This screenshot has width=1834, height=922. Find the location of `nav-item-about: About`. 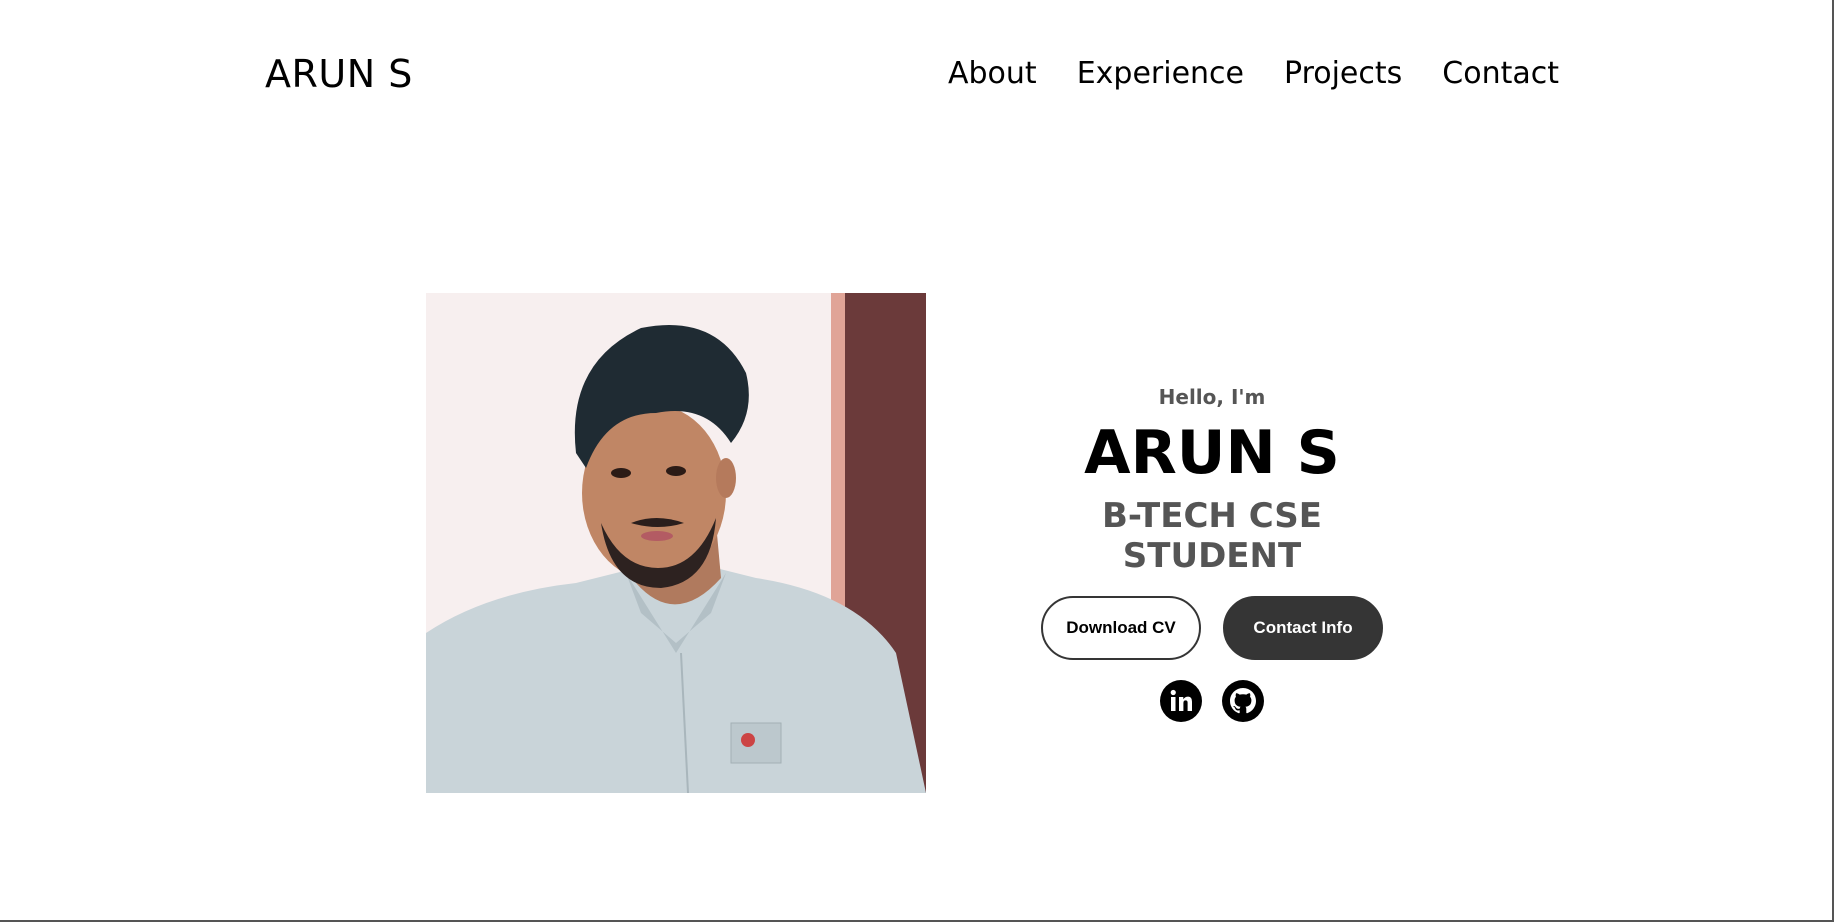

nav-item-about: About is located at coordinates (992, 73).